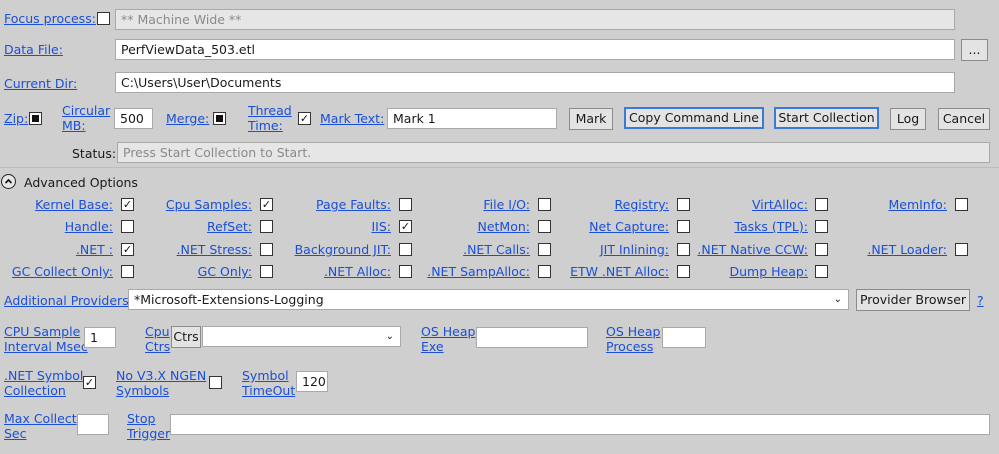  I want to click on provider-checkbox-virtalloc, so click(821, 204).